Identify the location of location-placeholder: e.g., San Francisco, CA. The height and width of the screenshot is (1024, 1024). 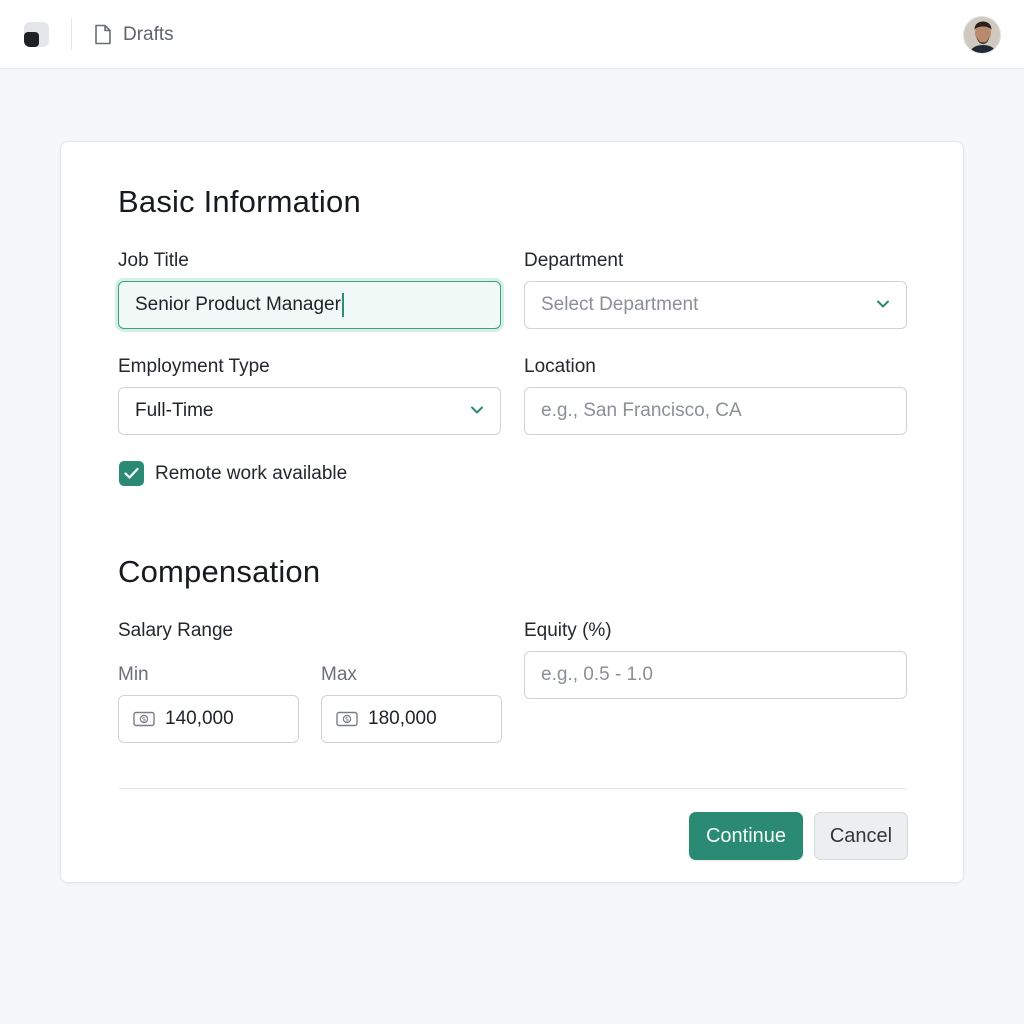
(641, 410).